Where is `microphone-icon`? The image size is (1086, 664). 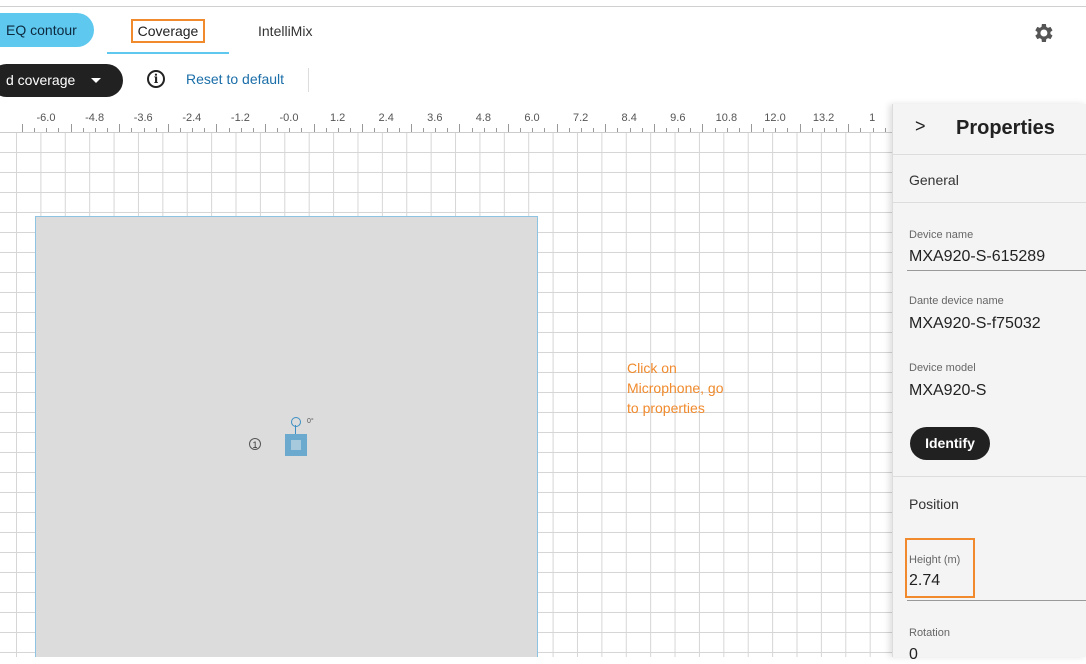
microphone-icon is located at coordinates (296, 445).